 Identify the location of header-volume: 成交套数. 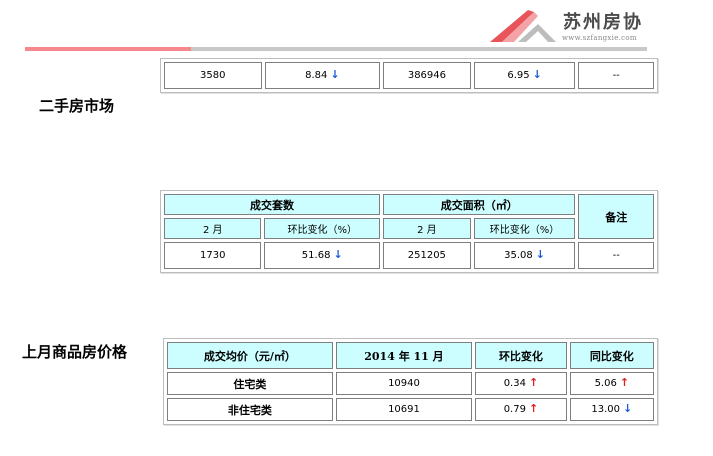
(272, 204).